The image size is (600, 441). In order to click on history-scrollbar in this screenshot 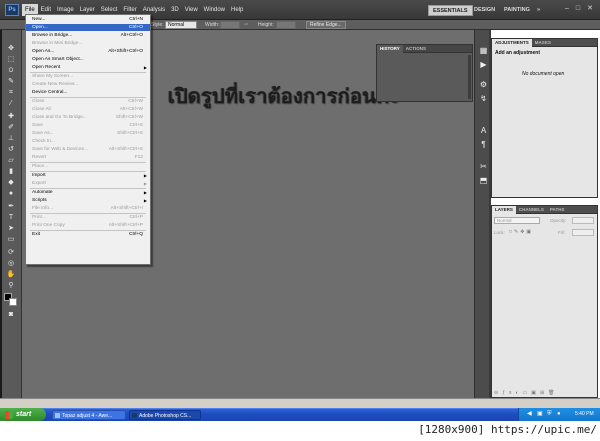, I will do `click(469, 77)`.